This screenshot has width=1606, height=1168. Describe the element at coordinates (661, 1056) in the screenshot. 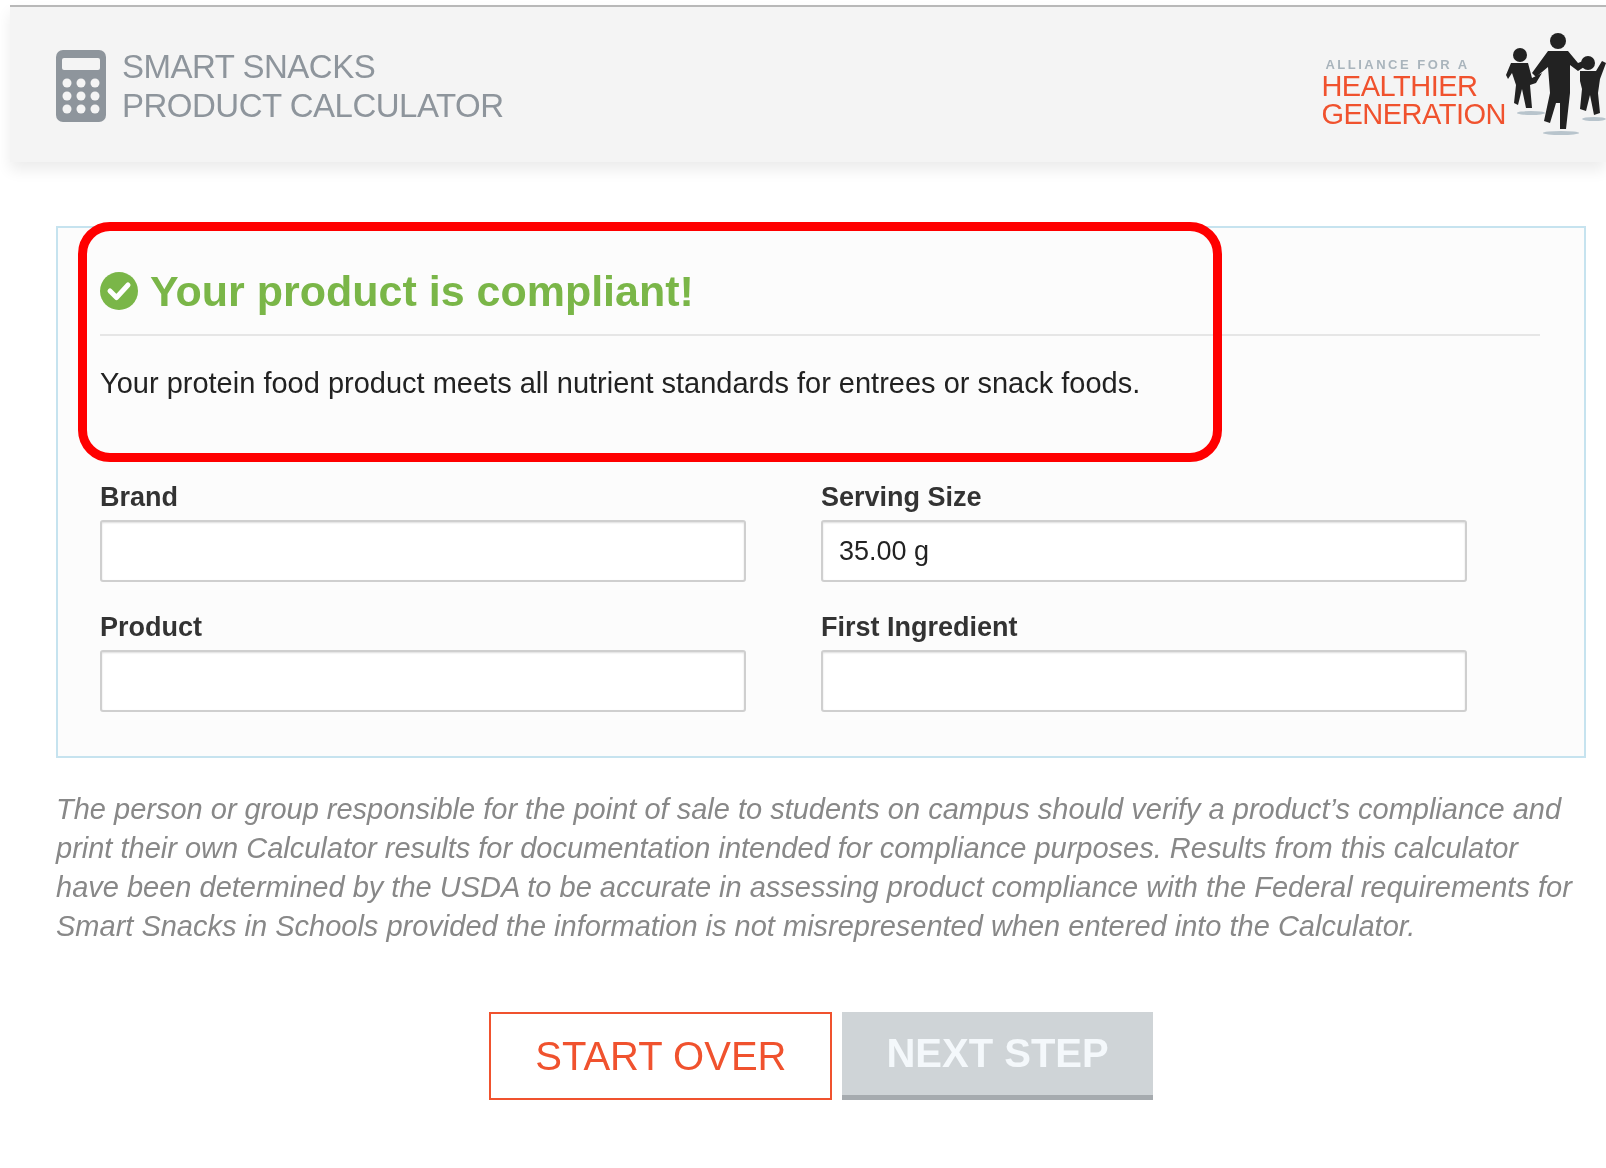

I see `start-over-button: START OVER` at that location.